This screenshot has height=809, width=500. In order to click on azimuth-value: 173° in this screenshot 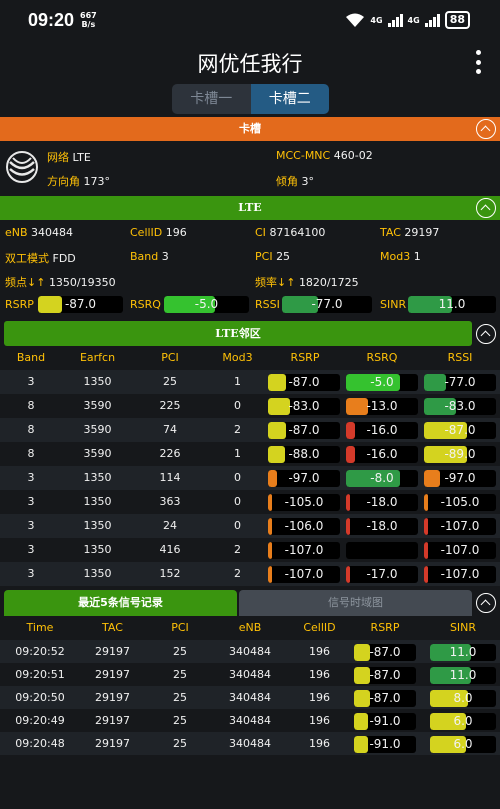, I will do `click(97, 181)`.